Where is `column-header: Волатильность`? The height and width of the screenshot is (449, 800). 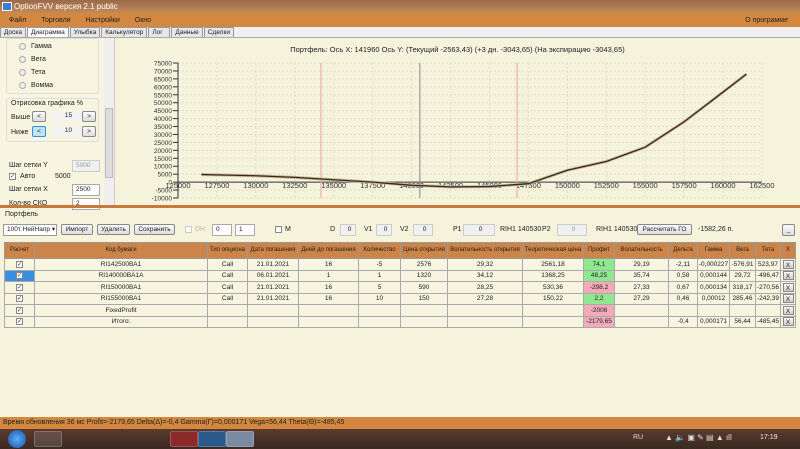
column-header: Волатильность is located at coordinates (641, 250).